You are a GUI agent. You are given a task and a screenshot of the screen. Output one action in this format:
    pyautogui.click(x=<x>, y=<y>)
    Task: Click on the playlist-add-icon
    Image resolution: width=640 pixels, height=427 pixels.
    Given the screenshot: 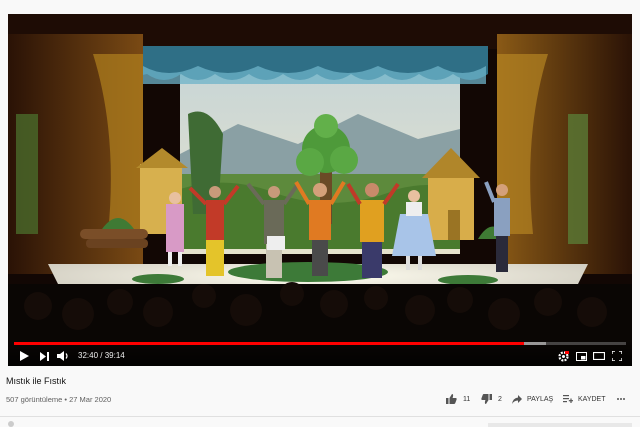 What is the action you would take?
    pyautogui.click(x=568, y=399)
    